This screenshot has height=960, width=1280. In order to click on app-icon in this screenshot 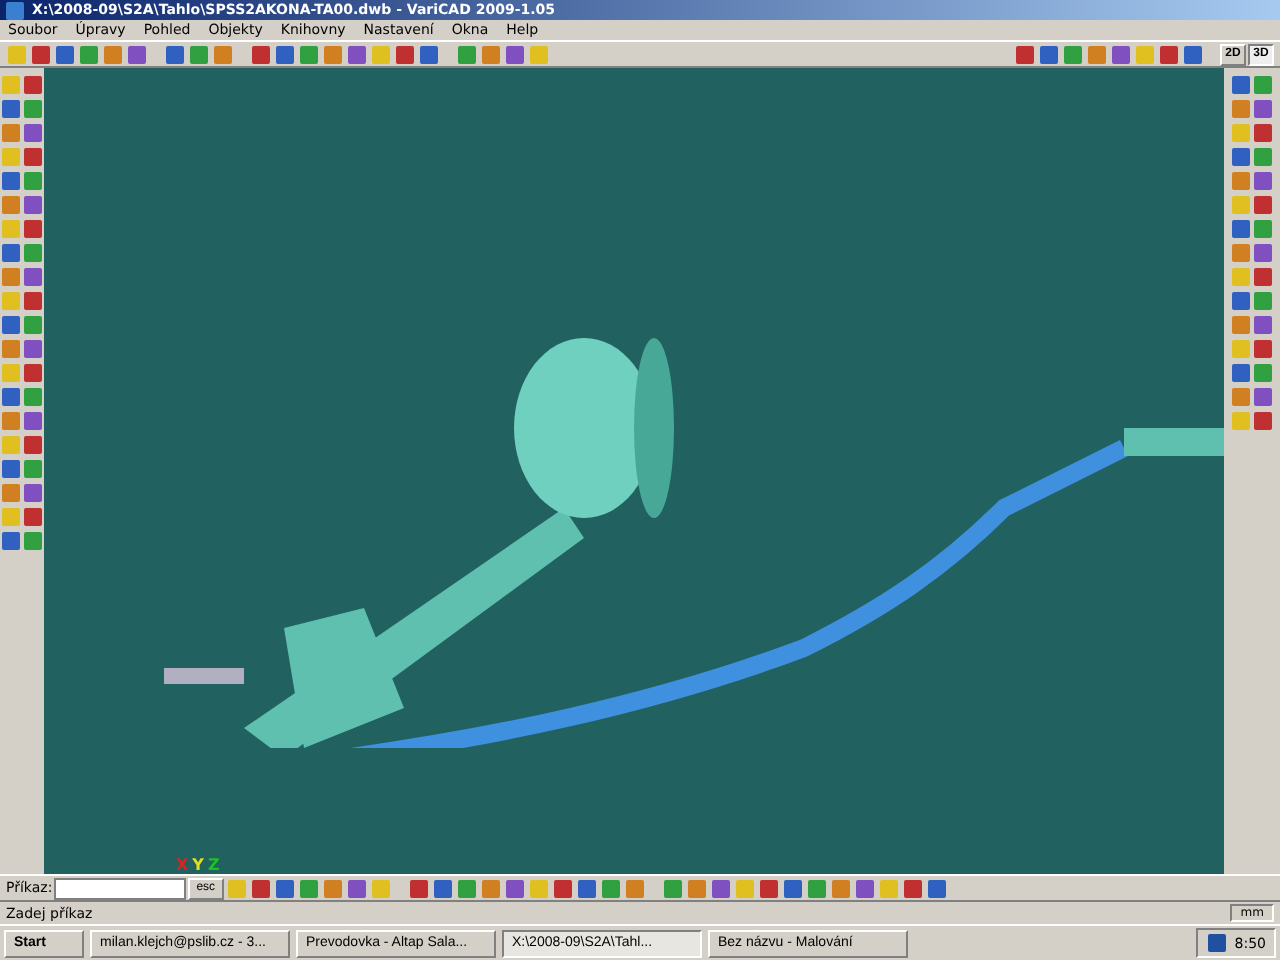, I will do `click(15, 10)`.